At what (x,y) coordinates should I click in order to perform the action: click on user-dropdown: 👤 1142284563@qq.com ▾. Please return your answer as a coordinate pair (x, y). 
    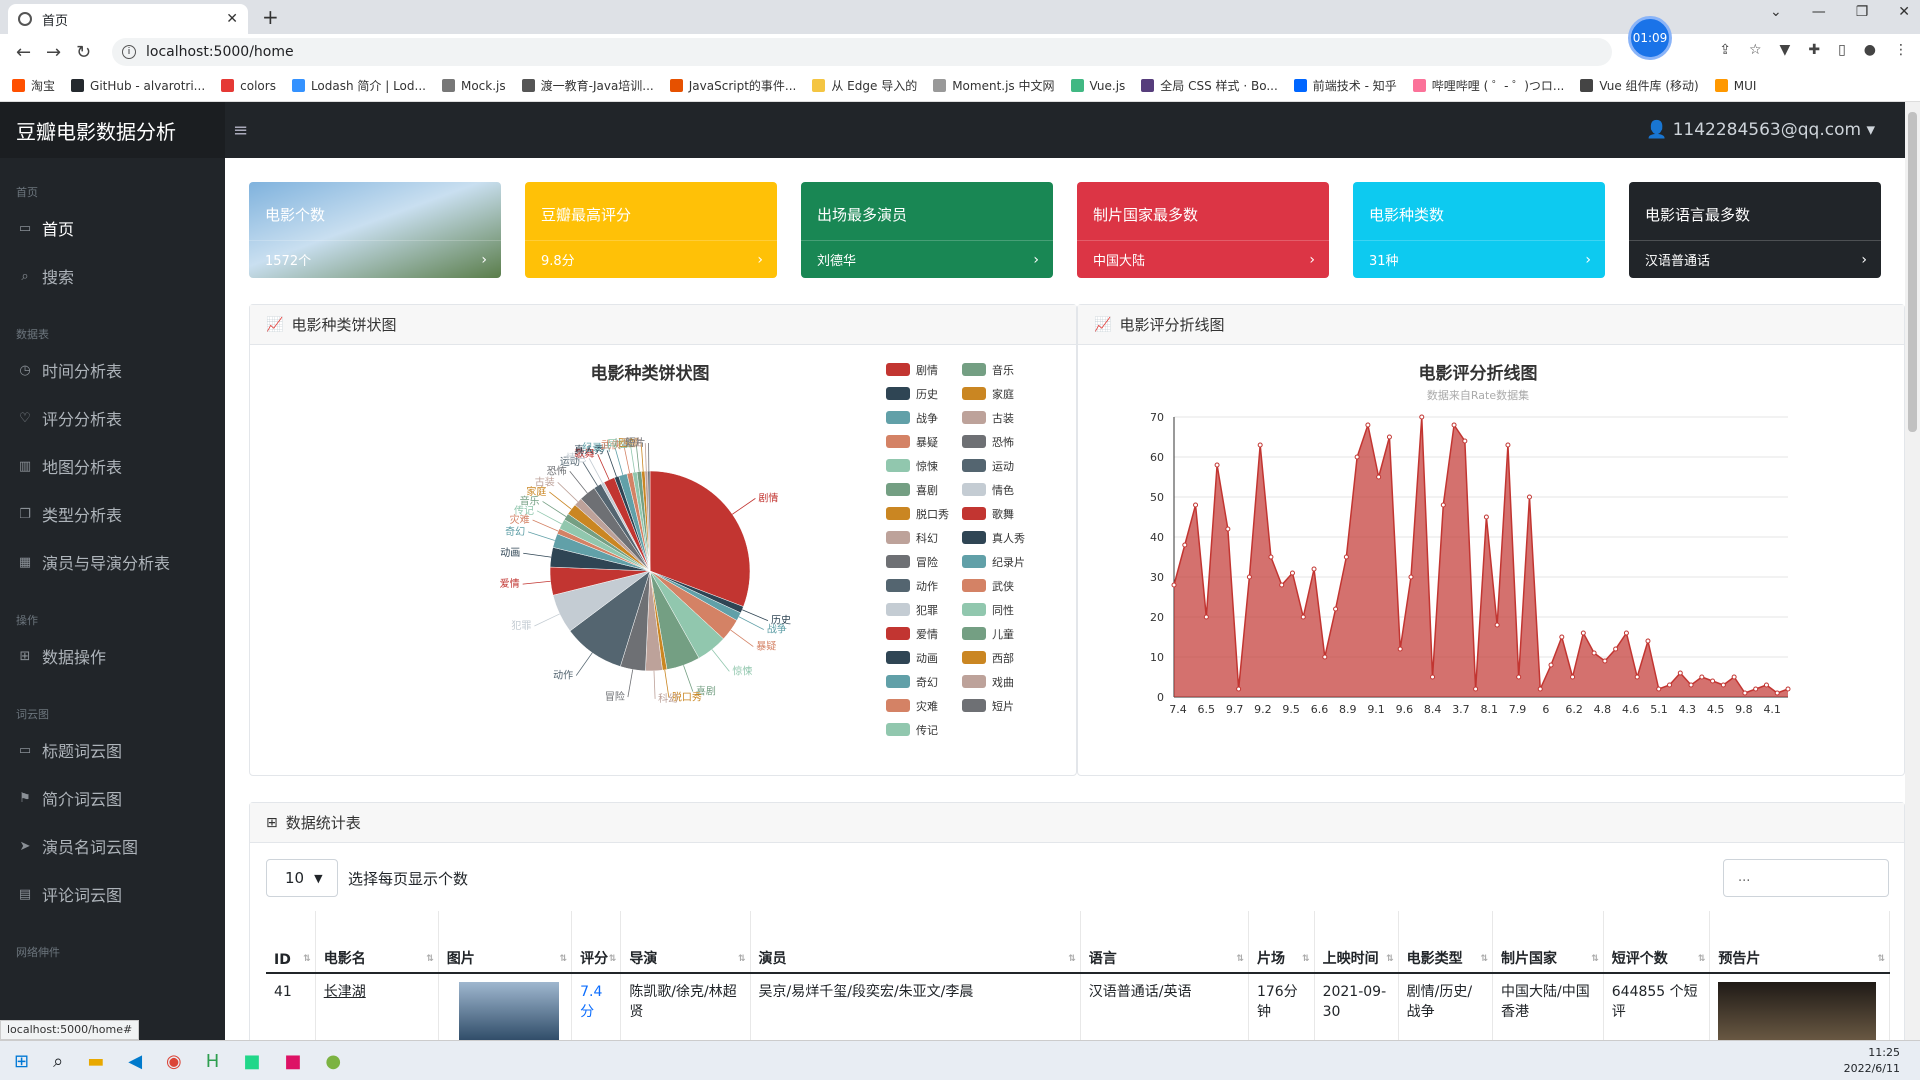
    Looking at the image, I should click on (1760, 130).